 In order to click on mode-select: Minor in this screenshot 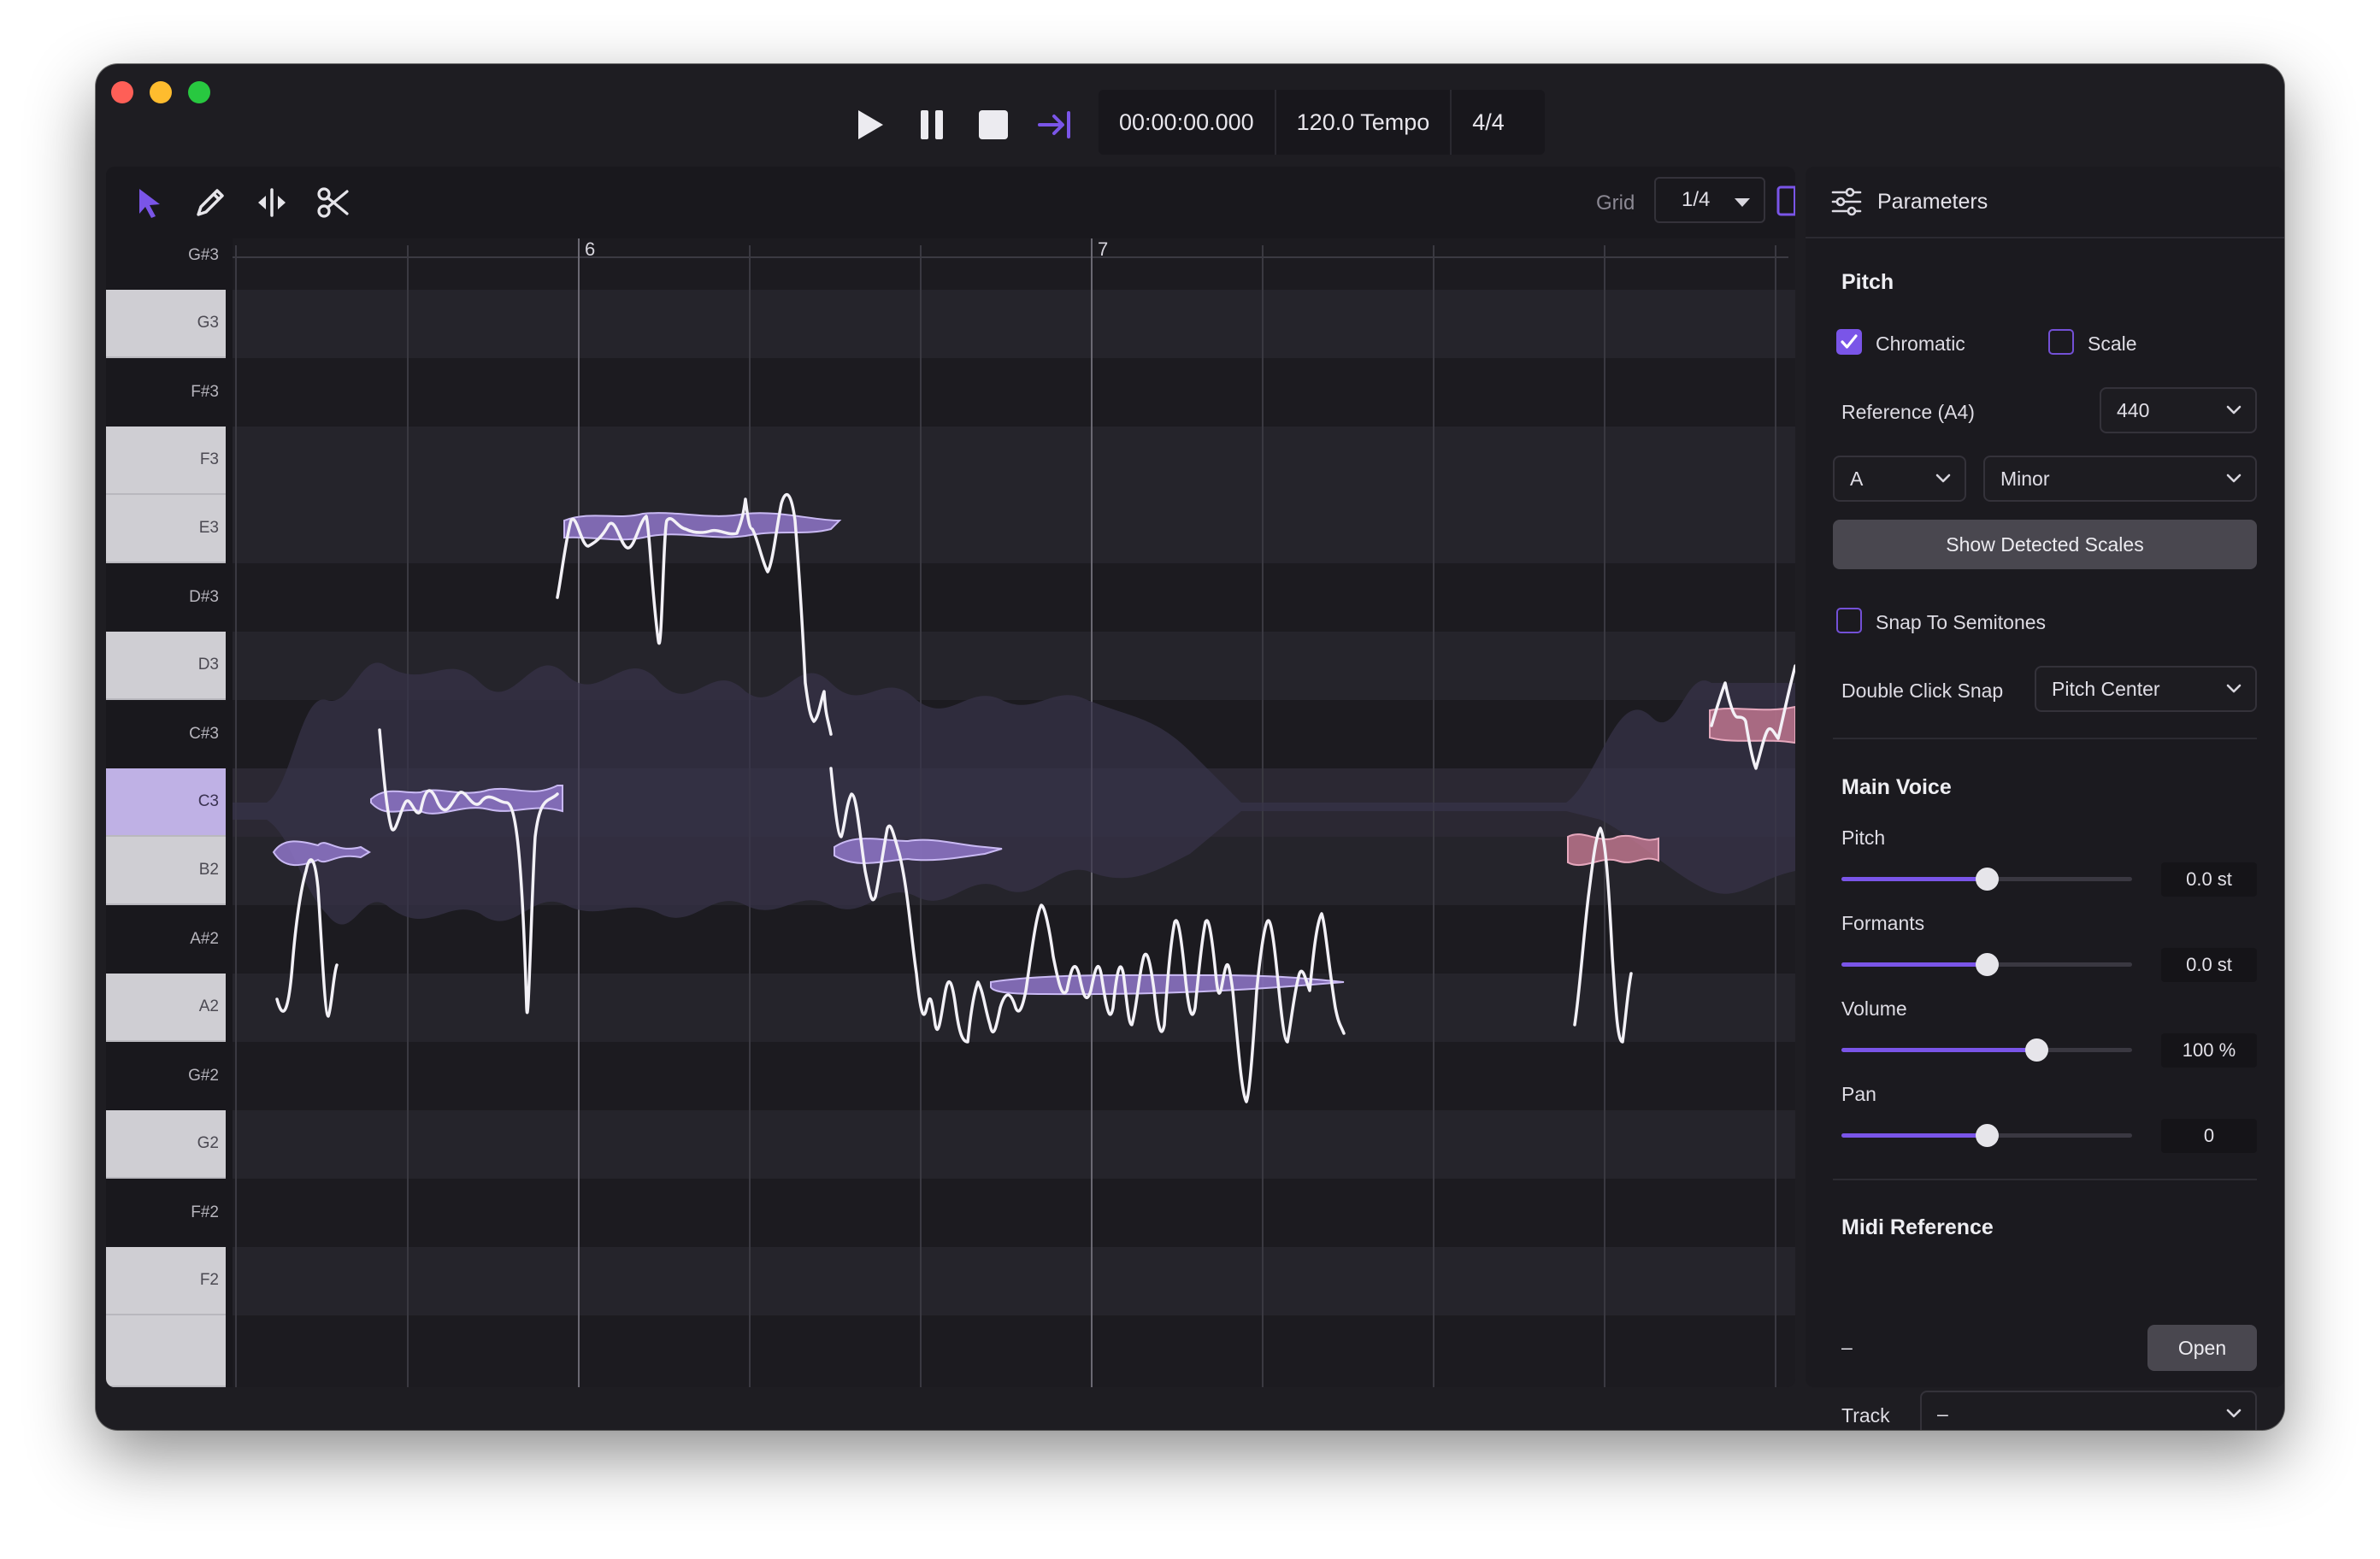, I will do `click(2120, 479)`.